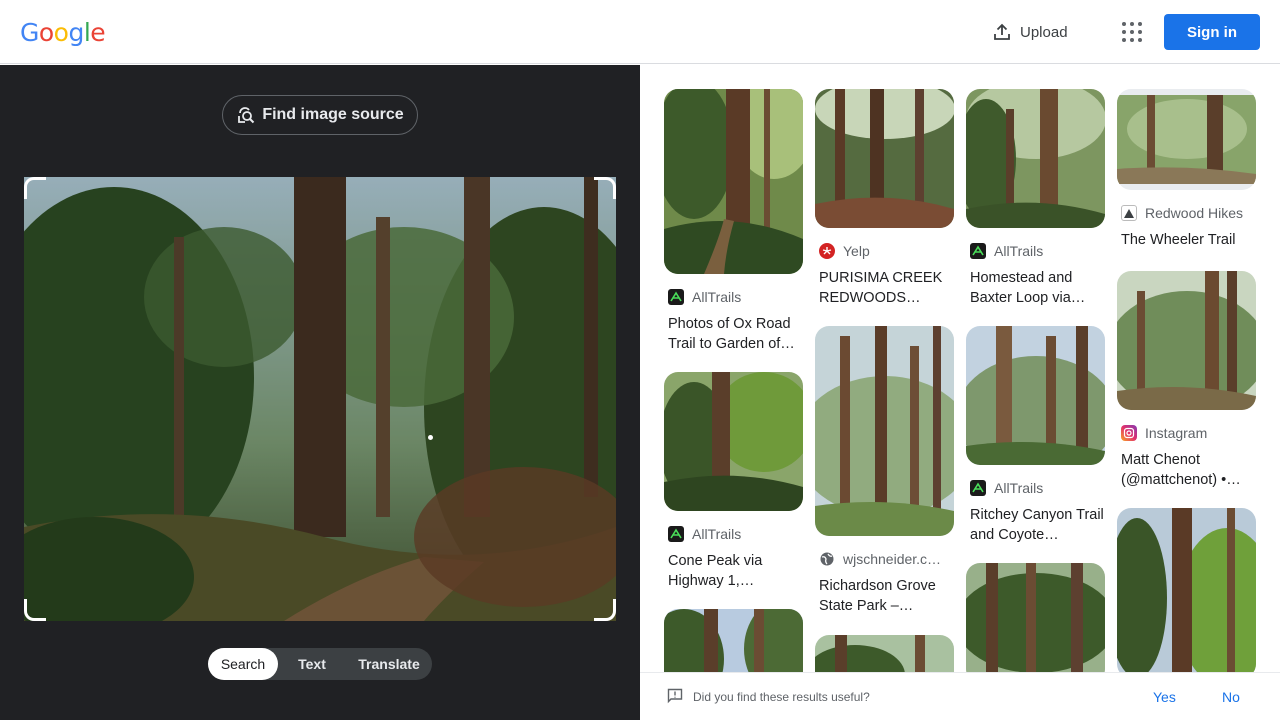 This screenshot has width=1280, height=720. What do you see at coordinates (389, 664) in the screenshot?
I see `tab-translate: Translate` at bounding box center [389, 664].